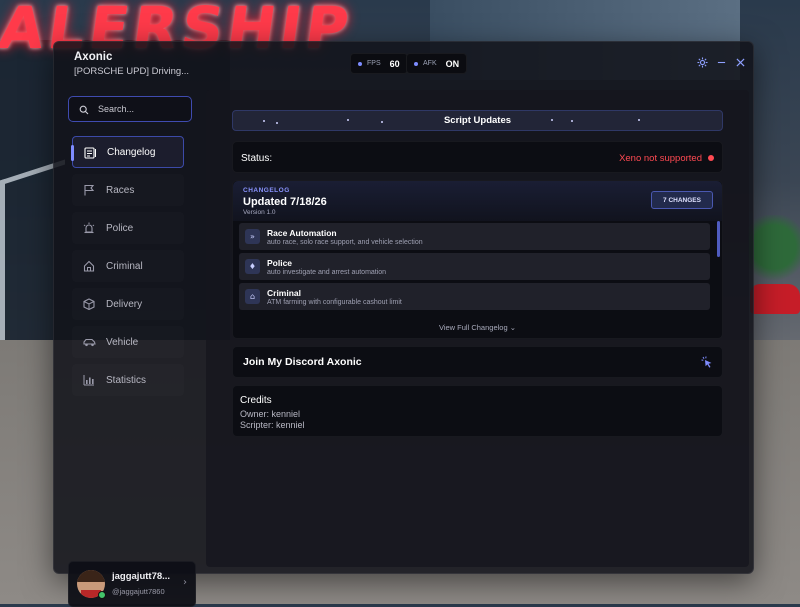 Image resolution: width=800 pixels, height=607 pixels. Describe the element at coordinates (285, 202) in the screenshot. I see `changelog-title: Updated 7/18/26` at that location.